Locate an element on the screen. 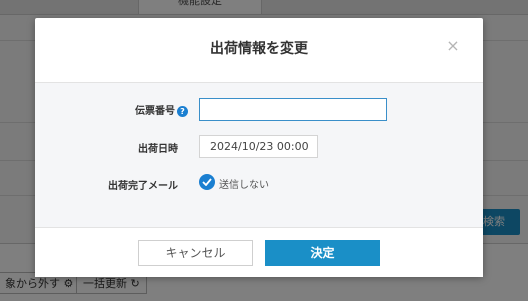  ship-datetime-label: 出荷日時 is located at coordinates (158, 149).